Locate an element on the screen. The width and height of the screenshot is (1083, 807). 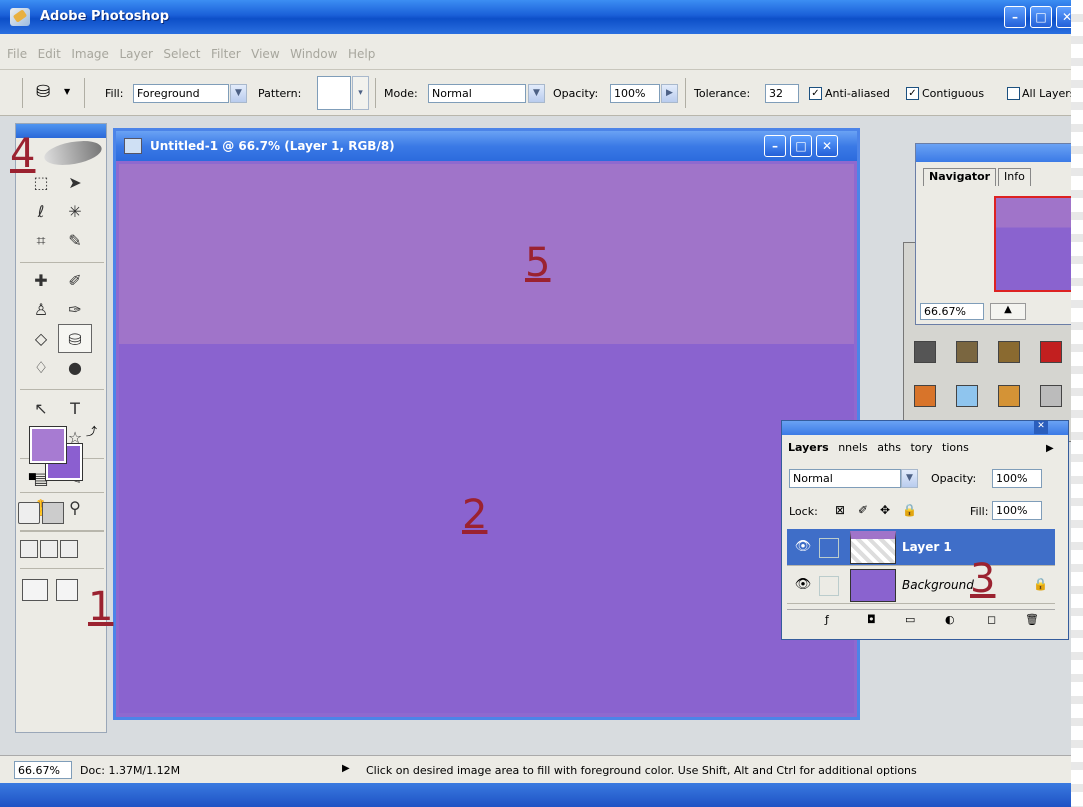
slice-tool-icon: ✎ is located at coordinates (75, 240).